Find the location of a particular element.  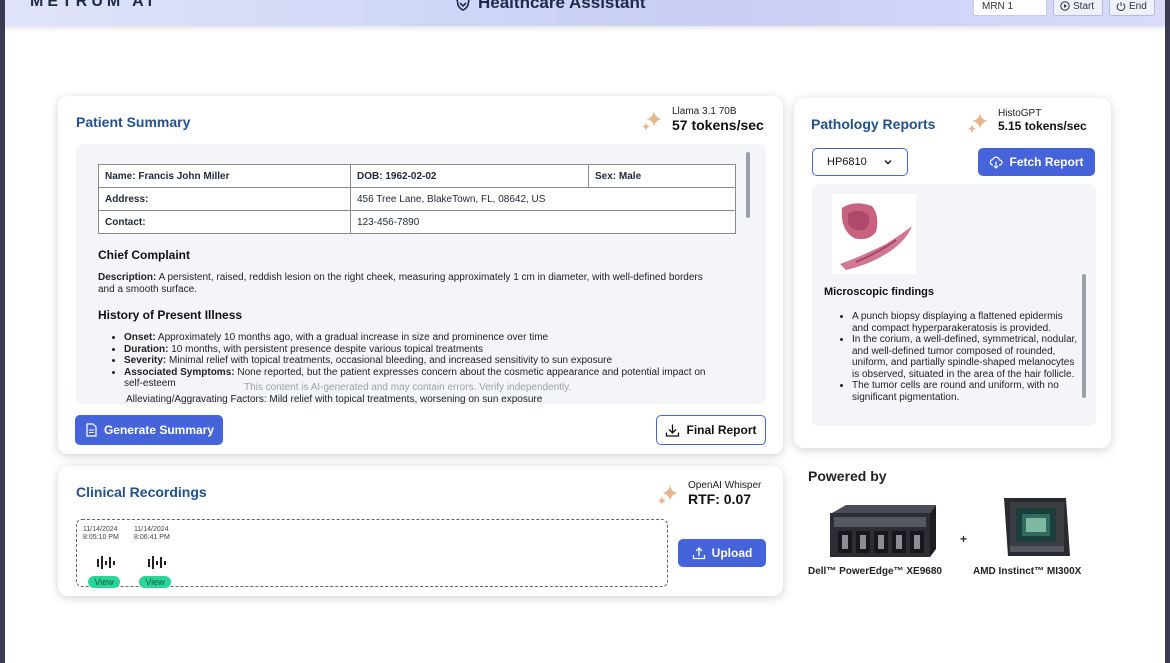

report-select: HP6810 is located at coordinates (860, 162).